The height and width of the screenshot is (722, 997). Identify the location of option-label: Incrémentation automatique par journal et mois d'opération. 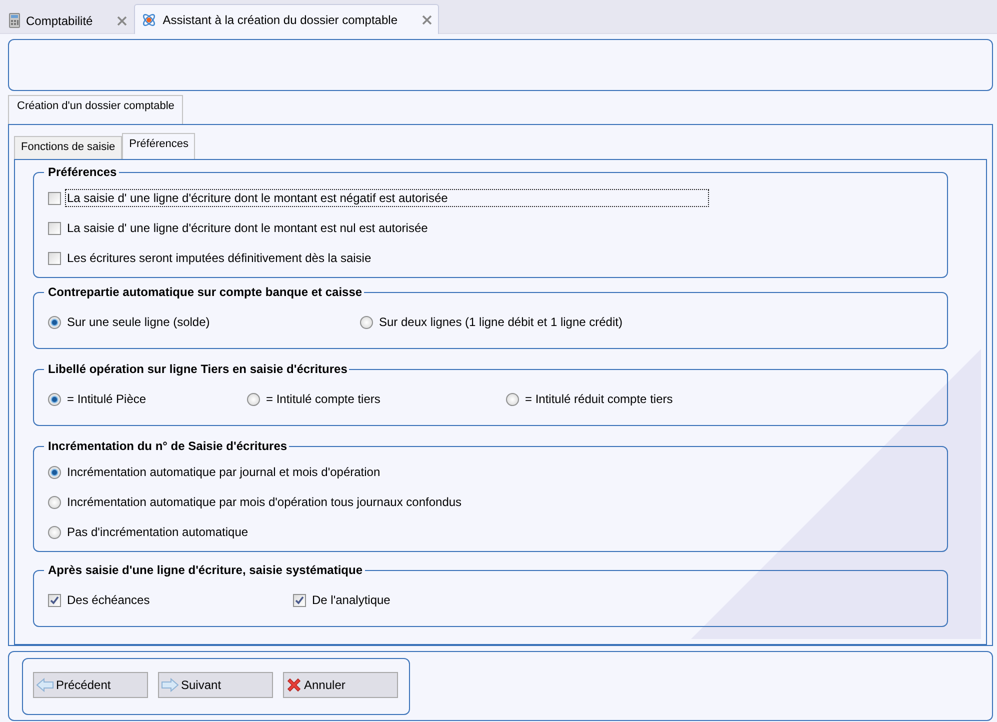
(224, 472).